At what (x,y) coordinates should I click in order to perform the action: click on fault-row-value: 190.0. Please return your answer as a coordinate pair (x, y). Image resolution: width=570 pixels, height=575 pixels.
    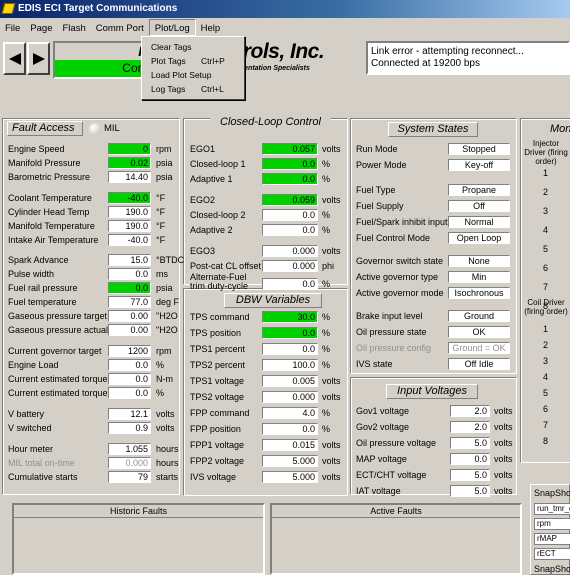
    Looking at the image, I should click on (129, 226).